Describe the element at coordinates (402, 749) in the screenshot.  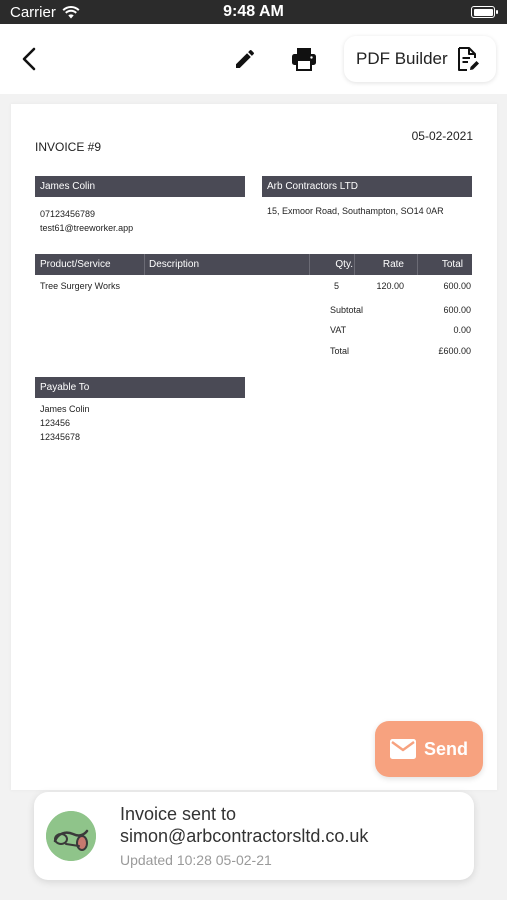
I see `mail-icon` at that location.